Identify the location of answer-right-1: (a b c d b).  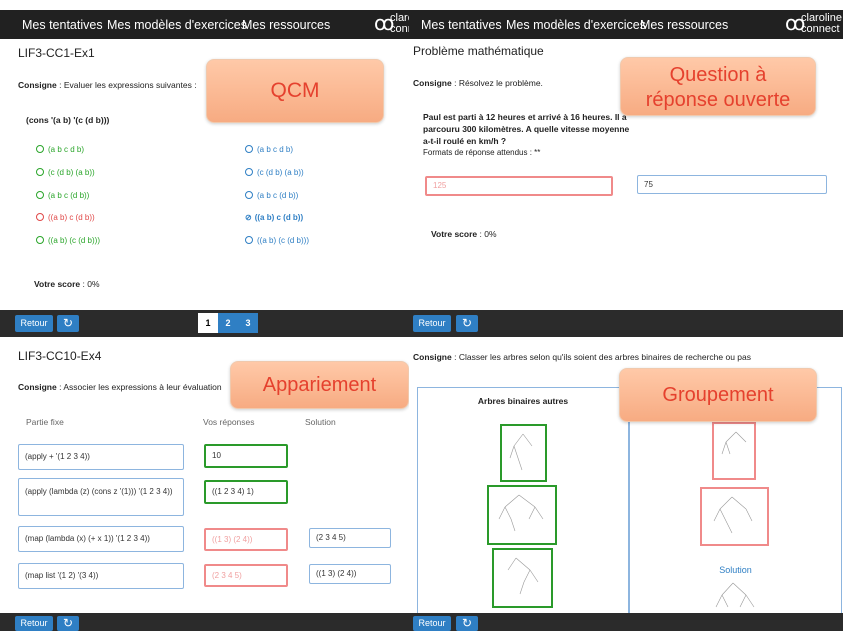
(269, 149).